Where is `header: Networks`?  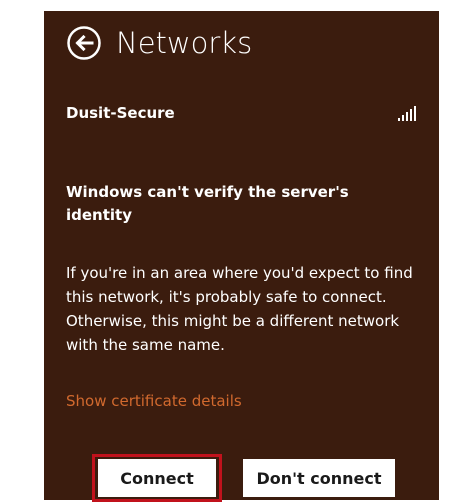 header: Networks is located at coordinates (159, 43).